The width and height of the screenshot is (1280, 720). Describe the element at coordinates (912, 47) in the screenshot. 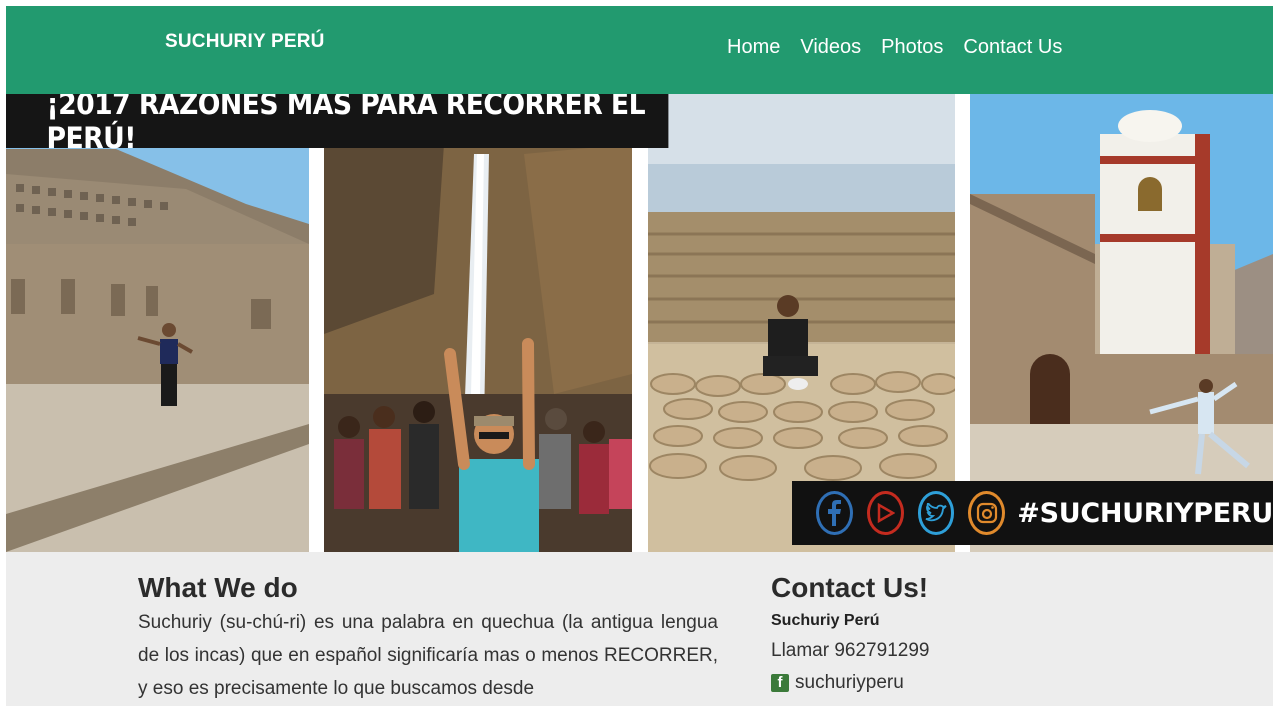

I see `nav-photos-link: Photos` at that location.